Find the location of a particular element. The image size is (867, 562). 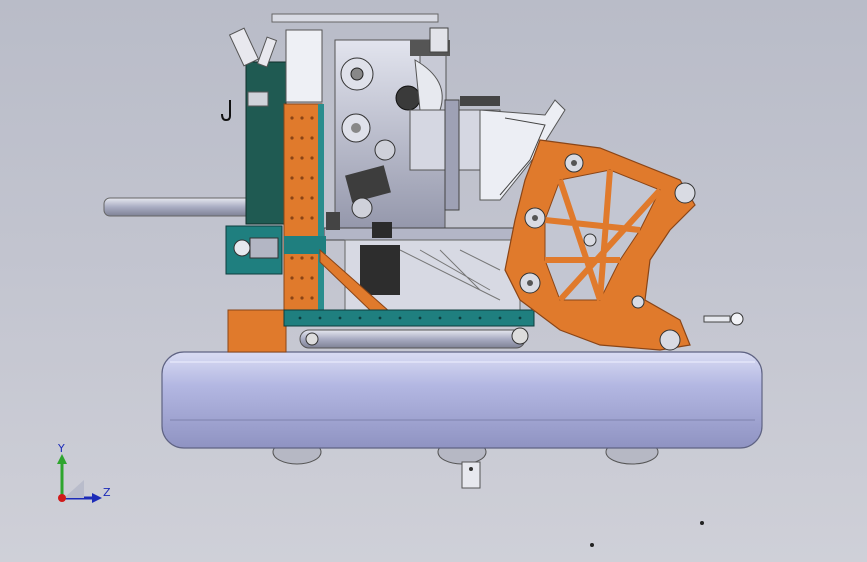

hook-part is located at coordinates (226, 111).